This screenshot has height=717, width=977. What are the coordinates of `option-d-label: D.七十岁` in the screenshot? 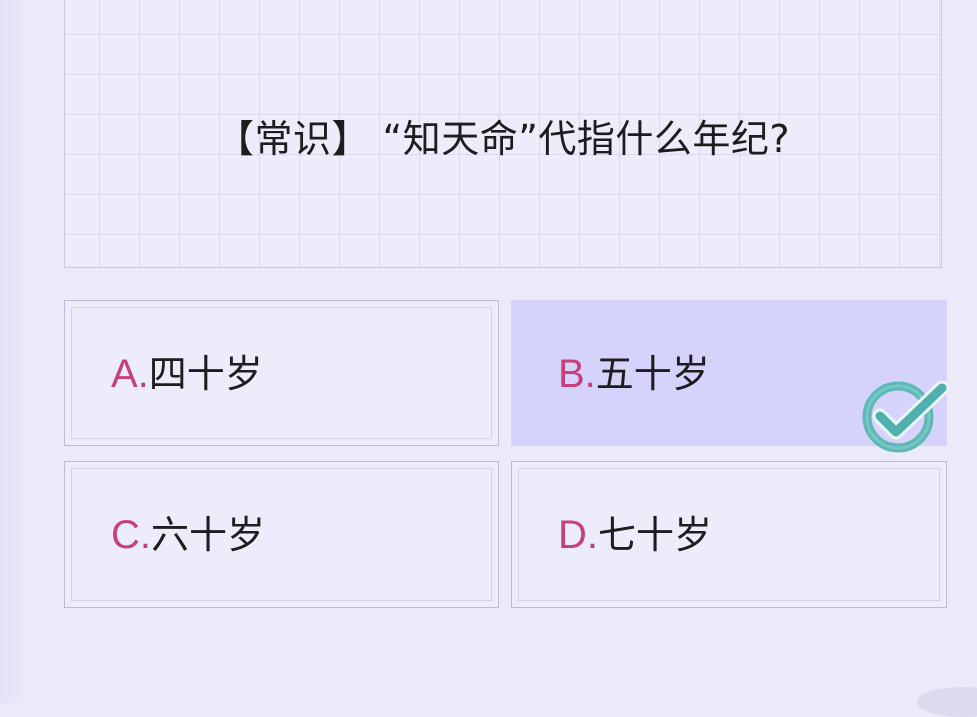 It's located at (635, 535).